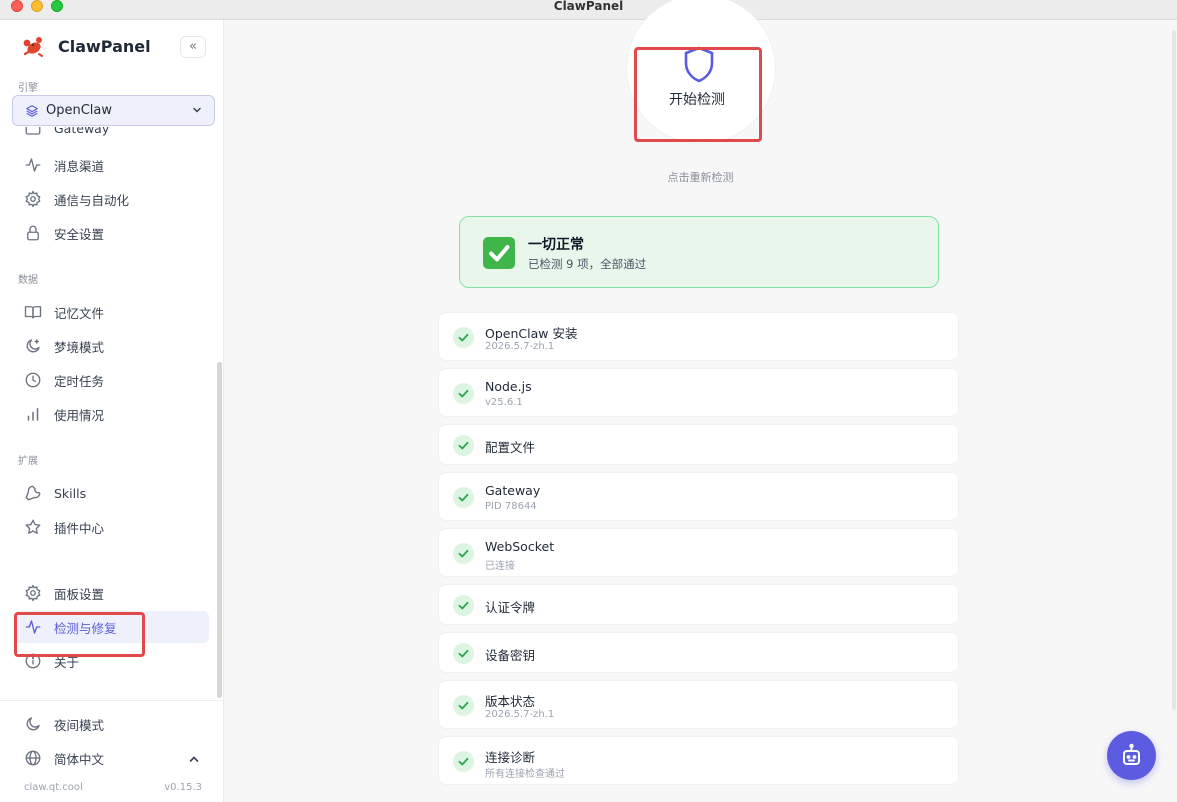  I want to click on footer-site: claw.qt.cool, so click(53, 787).